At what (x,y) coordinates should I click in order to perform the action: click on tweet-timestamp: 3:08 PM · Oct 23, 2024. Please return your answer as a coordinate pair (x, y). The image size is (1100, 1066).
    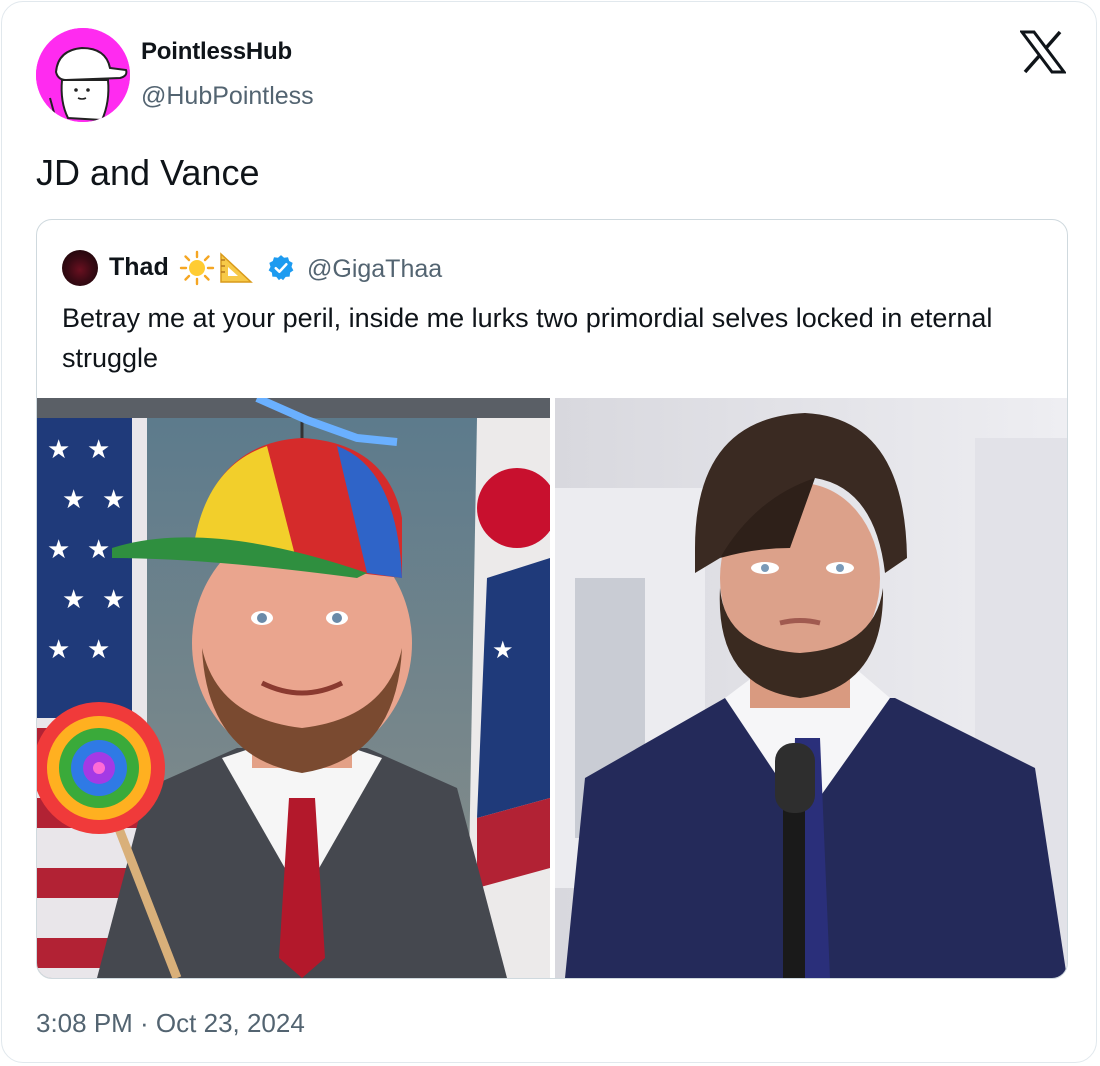
    Looking at the image, I should click on (170, 1023).